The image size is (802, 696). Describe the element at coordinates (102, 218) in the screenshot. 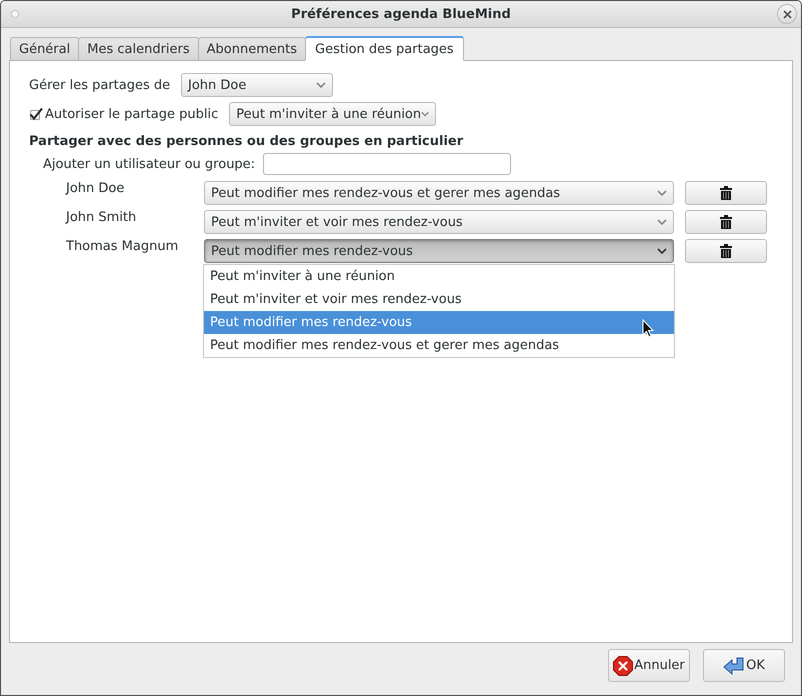

I see `user-name: John Smith` at that location.